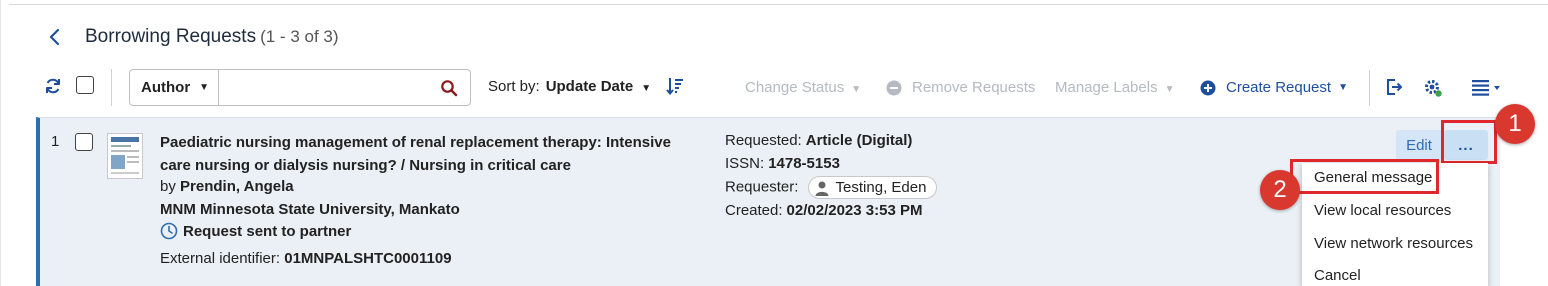  What do you see at coordinates (344, 87) in the screenshot?
I see `search-input` at bounding box center [344, 87].